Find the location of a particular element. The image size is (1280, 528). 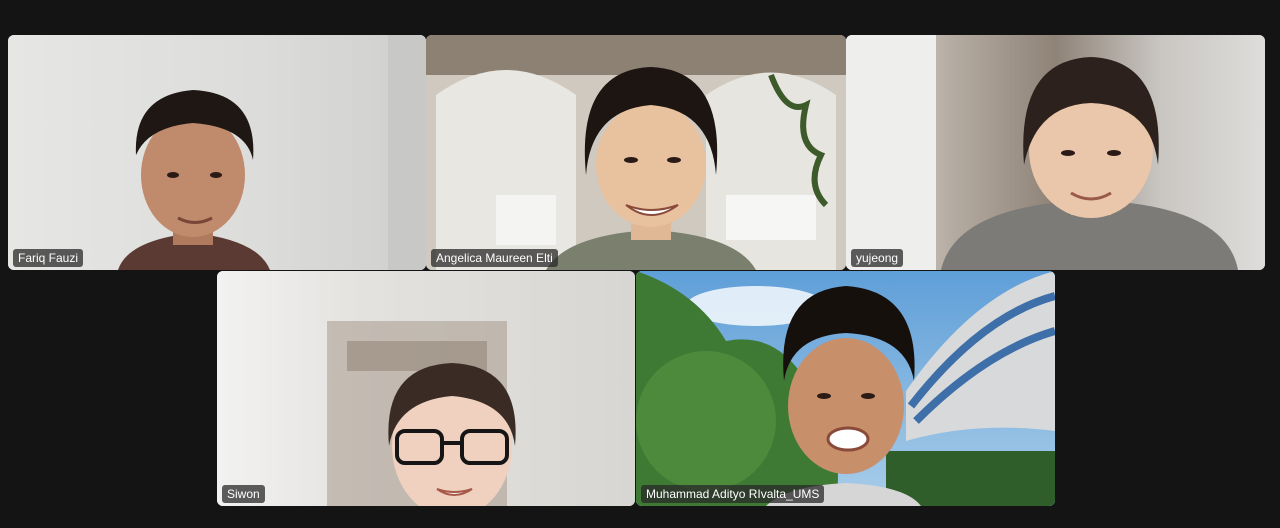

participant-name-label: yujeong is located at coordinates (877, 258).